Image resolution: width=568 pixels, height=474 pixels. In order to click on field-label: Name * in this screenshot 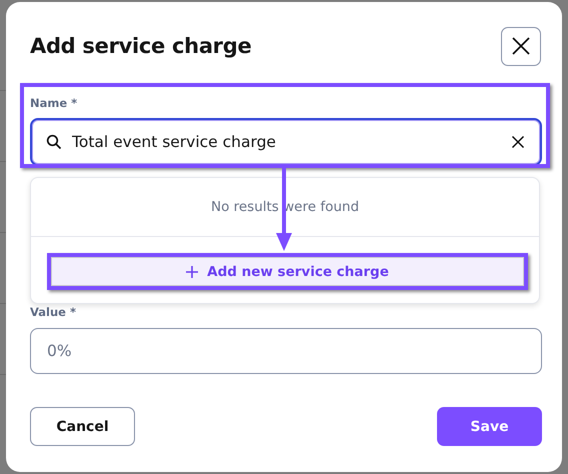, I will do `click(54, 103)`.